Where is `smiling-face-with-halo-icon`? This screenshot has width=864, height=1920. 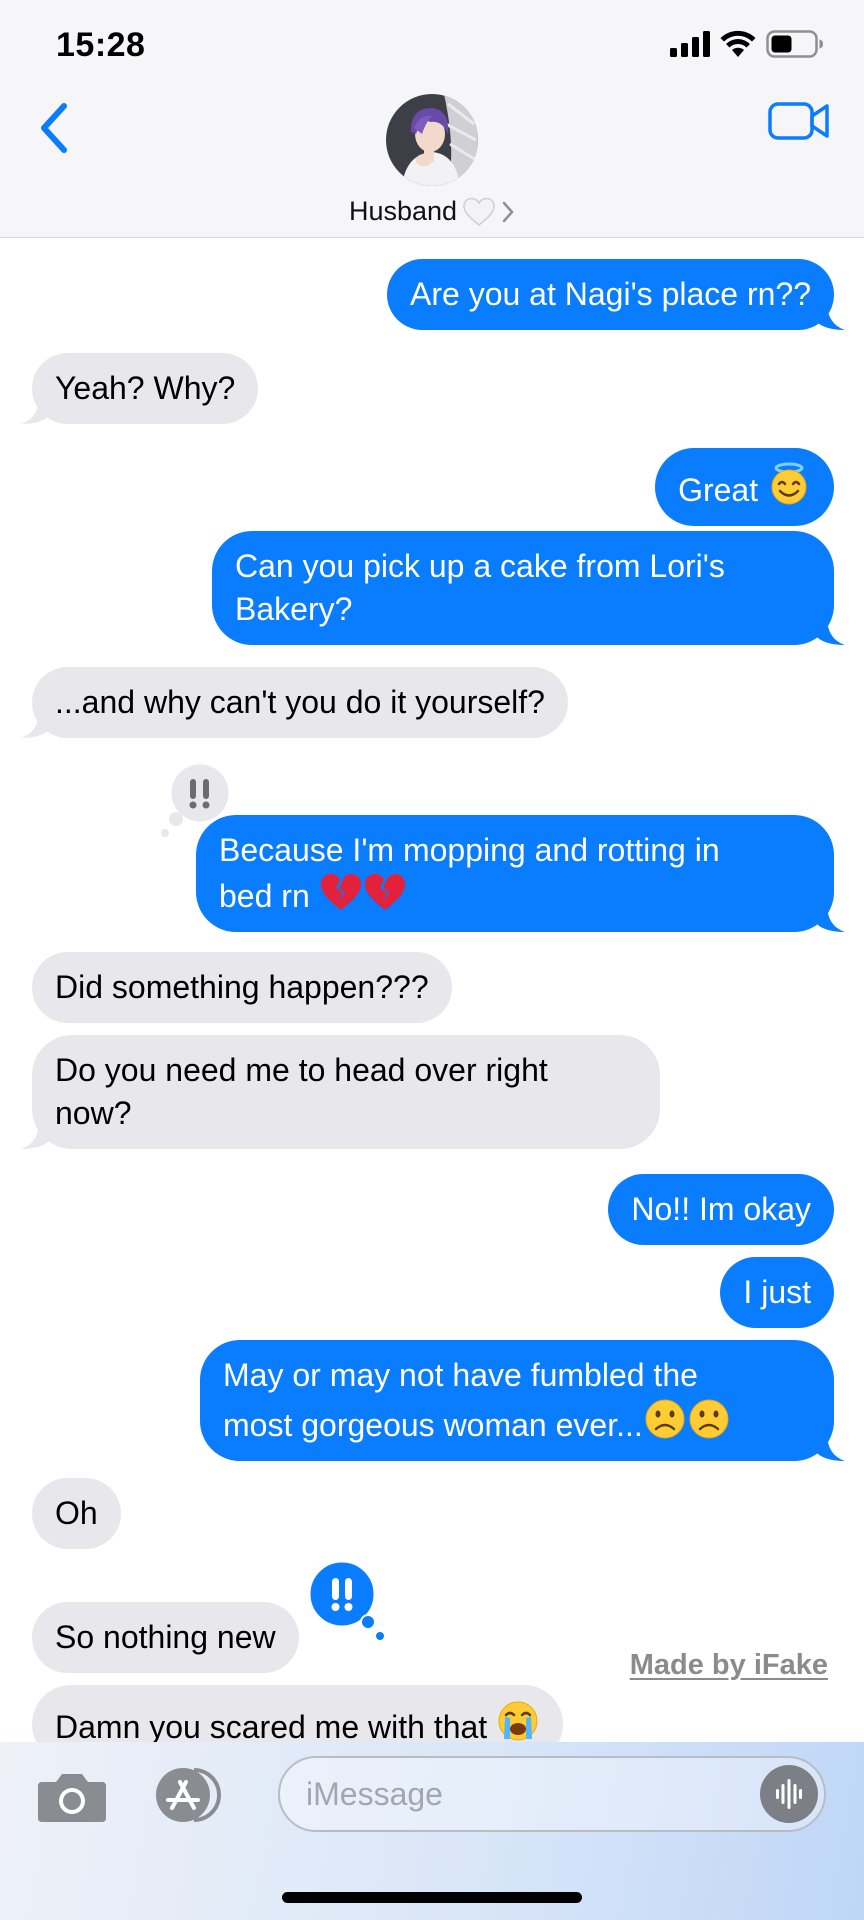 smiling-face-with-halo-icon is located at coordinates (789, 483).